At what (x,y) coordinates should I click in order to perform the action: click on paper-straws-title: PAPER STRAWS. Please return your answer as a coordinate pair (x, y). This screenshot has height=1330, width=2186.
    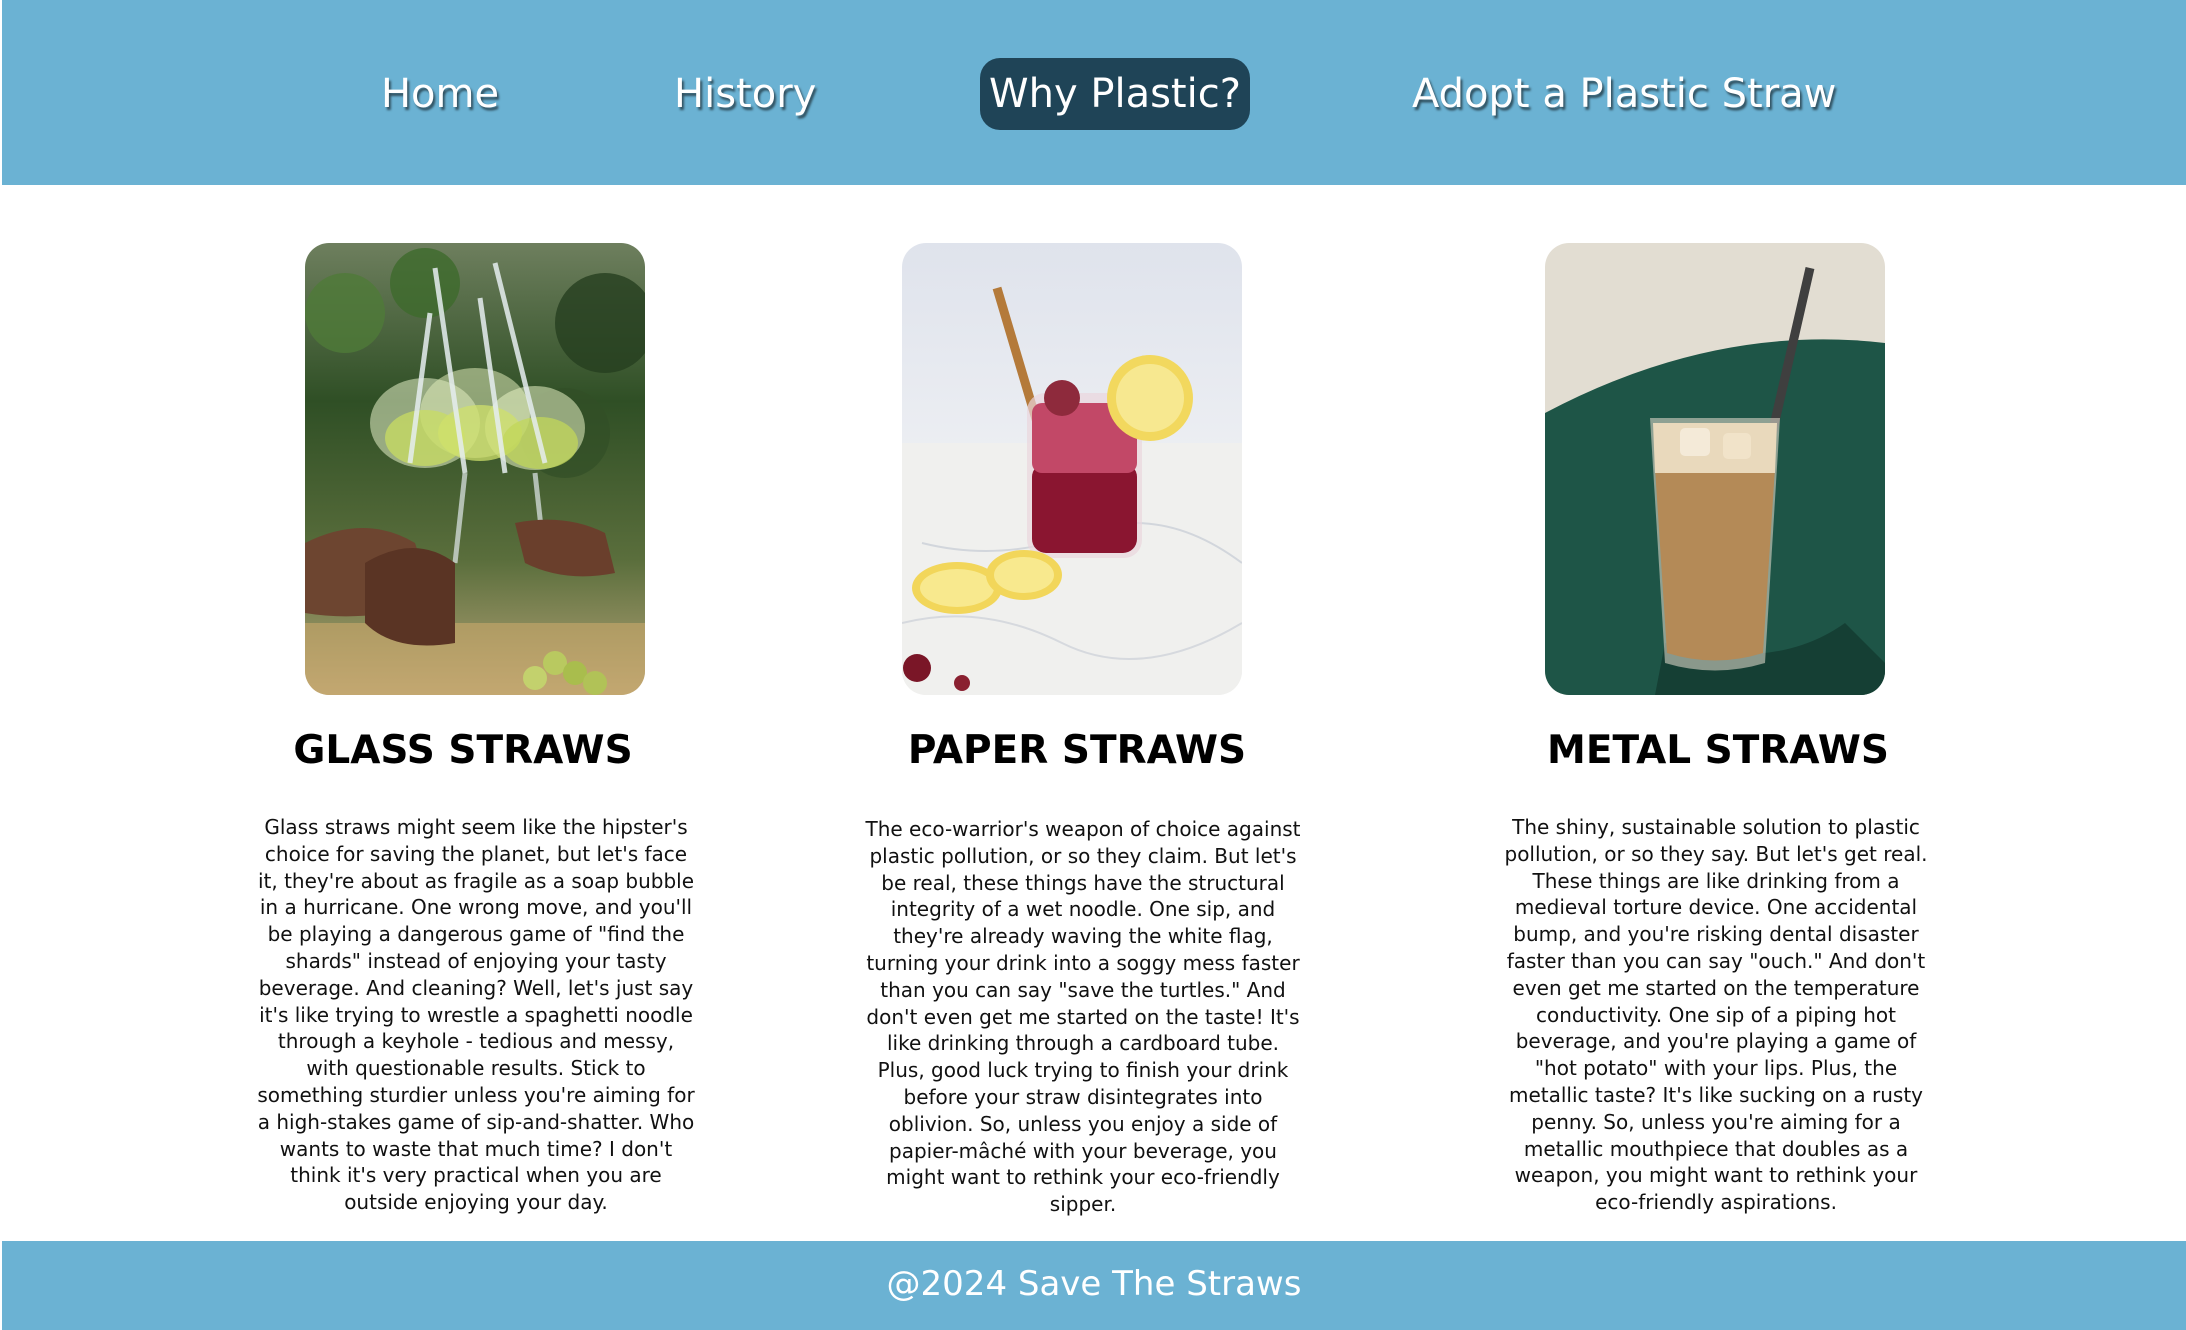
    Looking at the image, I should click on (1077, 750).